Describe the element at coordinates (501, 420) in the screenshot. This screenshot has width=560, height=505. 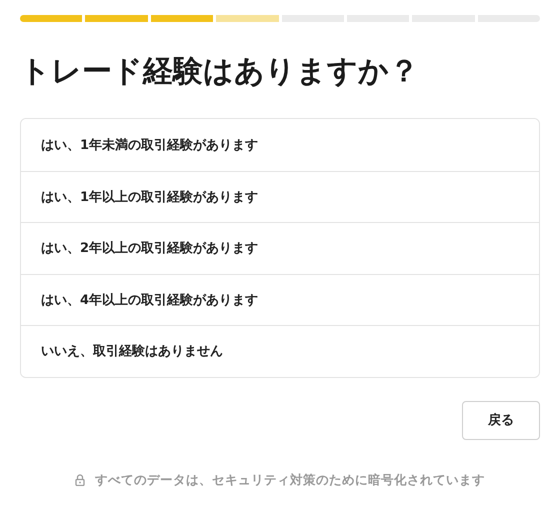
I see `back-button: 戻る` at that location.